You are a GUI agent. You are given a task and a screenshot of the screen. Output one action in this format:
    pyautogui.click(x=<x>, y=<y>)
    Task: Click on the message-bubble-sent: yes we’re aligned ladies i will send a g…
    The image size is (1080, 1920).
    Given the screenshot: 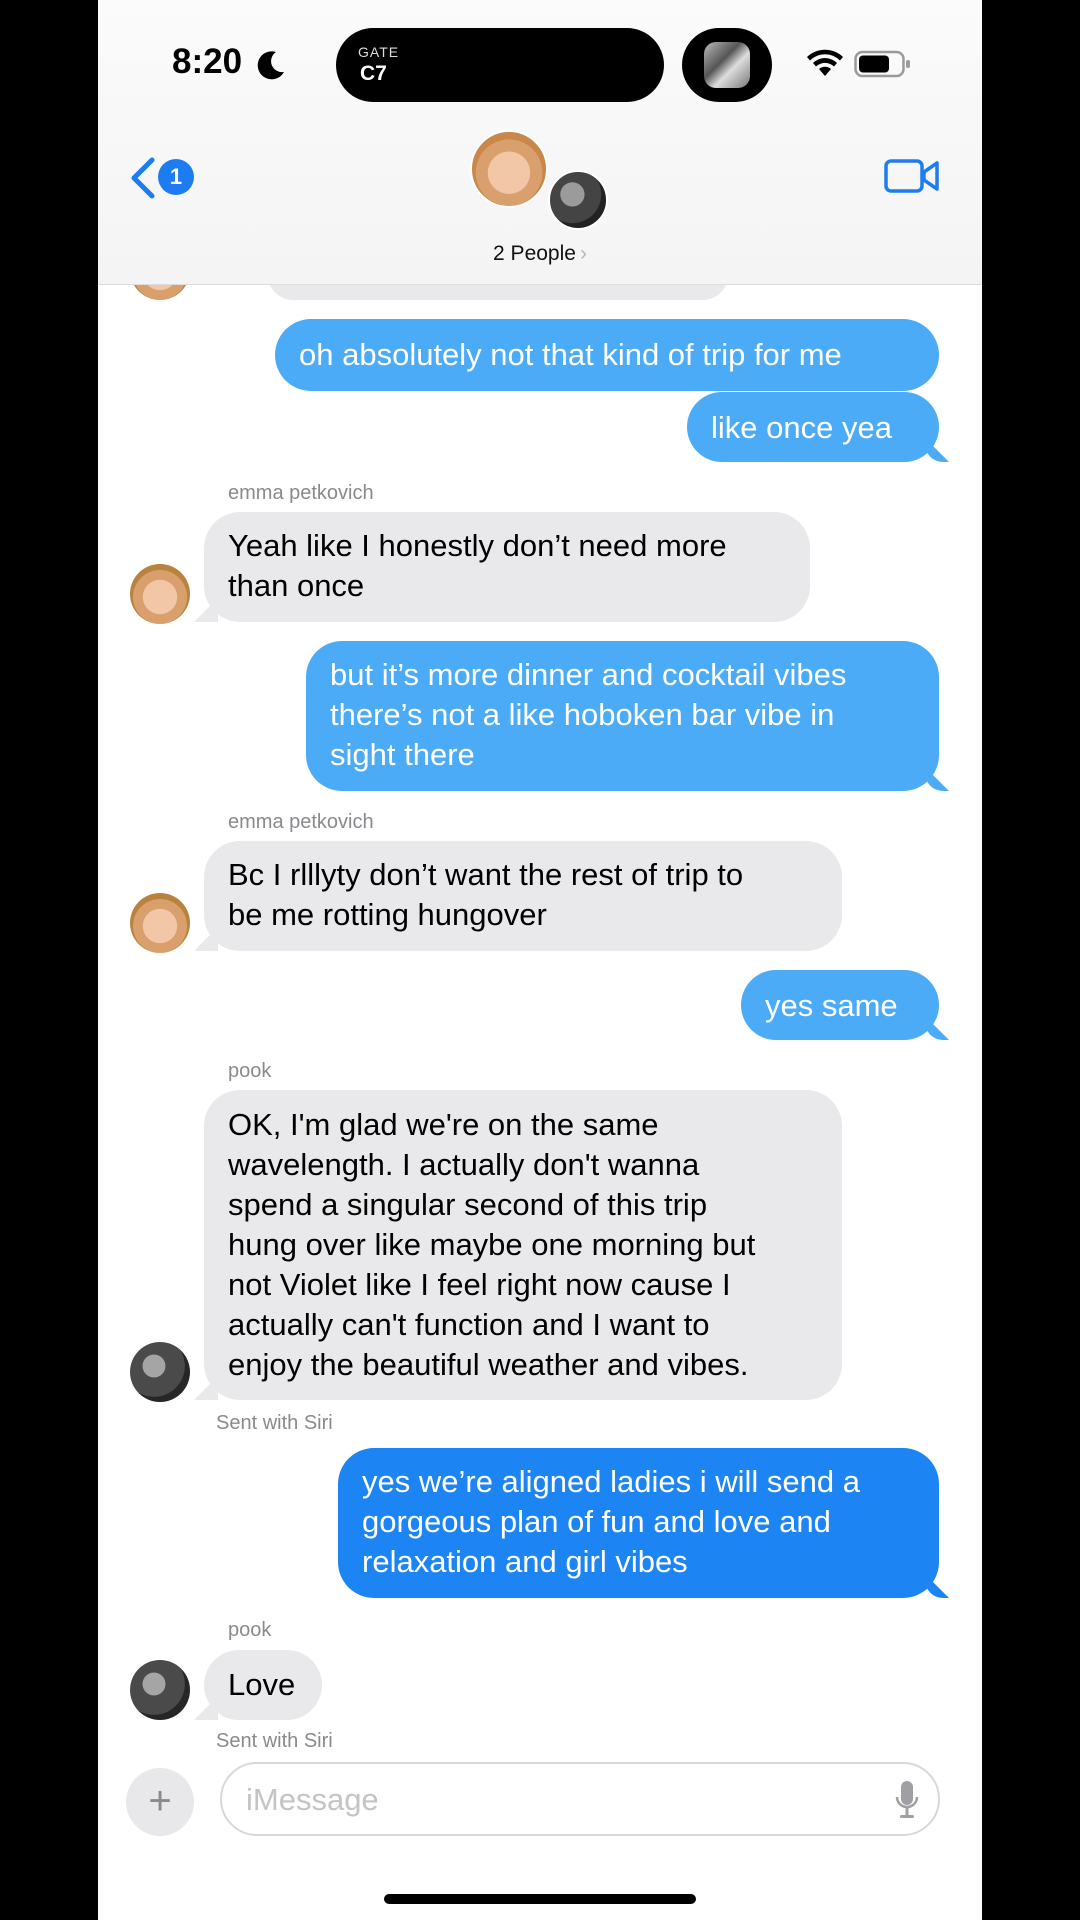 What is the action you would take?
    pyautogui.click(x=638, y=1523)
    